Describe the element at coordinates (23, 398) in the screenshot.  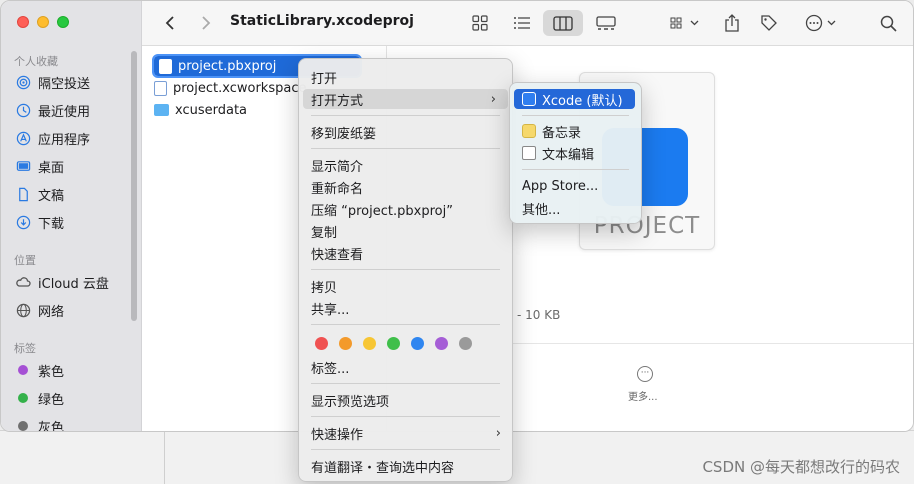
I see `green-tag-dot-icon` at that location.